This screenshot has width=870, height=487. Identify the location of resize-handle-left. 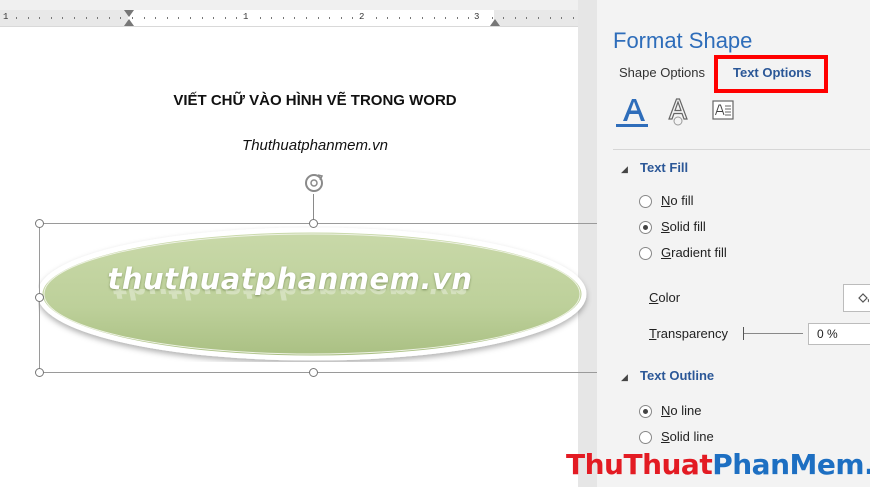
(39, 297).